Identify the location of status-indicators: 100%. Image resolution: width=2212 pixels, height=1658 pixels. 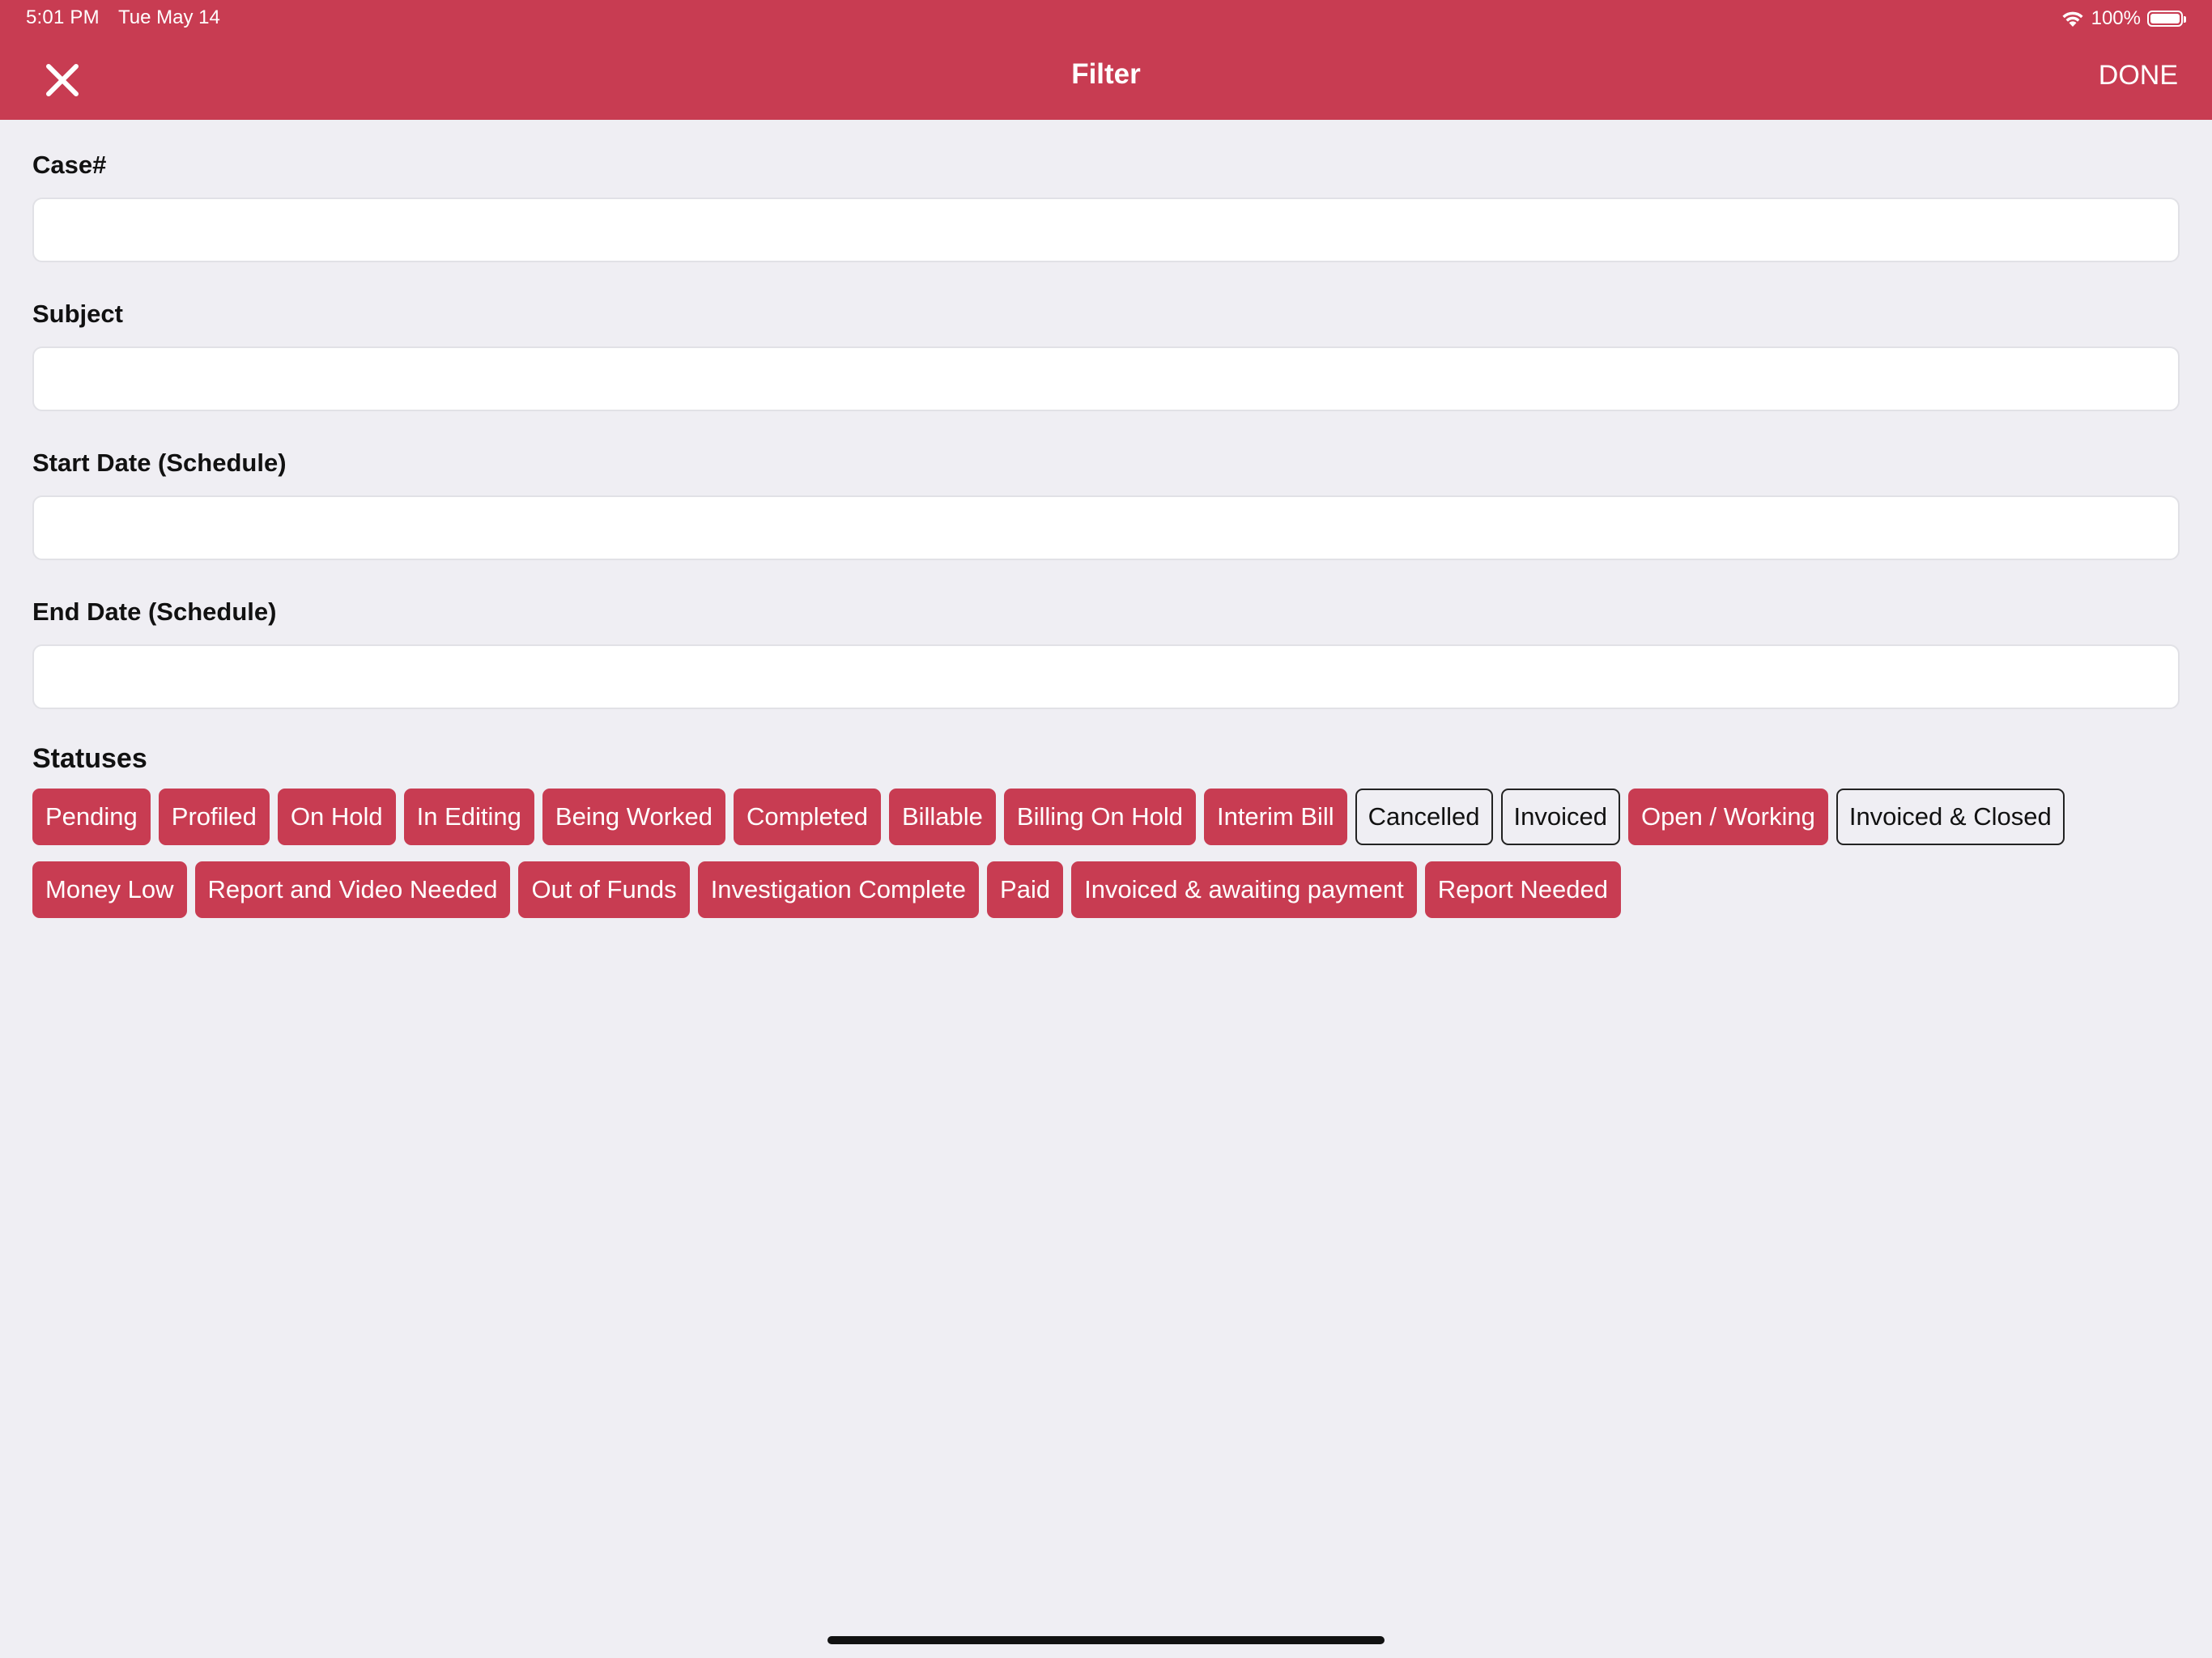
(2123, 18).